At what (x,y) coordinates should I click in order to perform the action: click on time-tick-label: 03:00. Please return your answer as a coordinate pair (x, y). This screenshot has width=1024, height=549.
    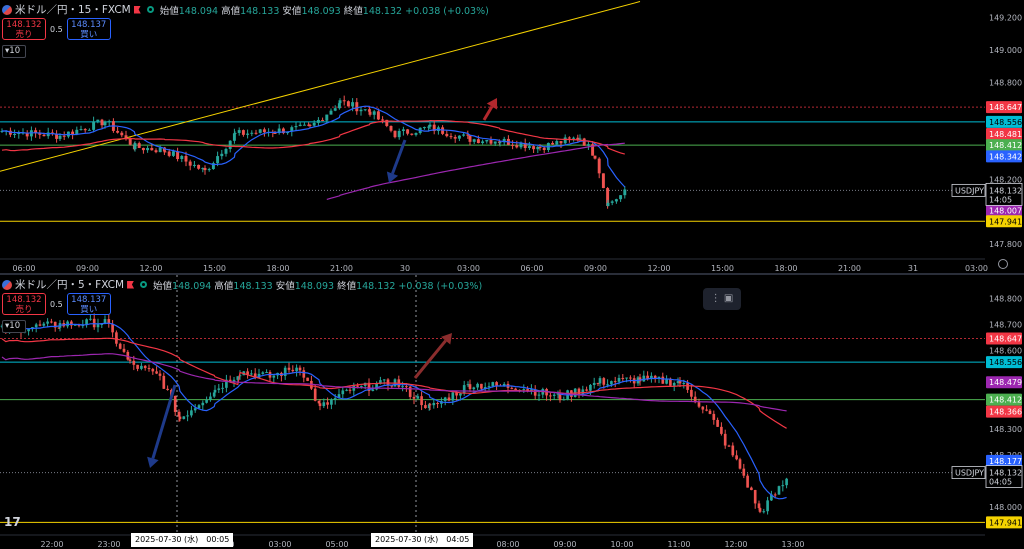
    Looking at the image, I should click on (468, 268).